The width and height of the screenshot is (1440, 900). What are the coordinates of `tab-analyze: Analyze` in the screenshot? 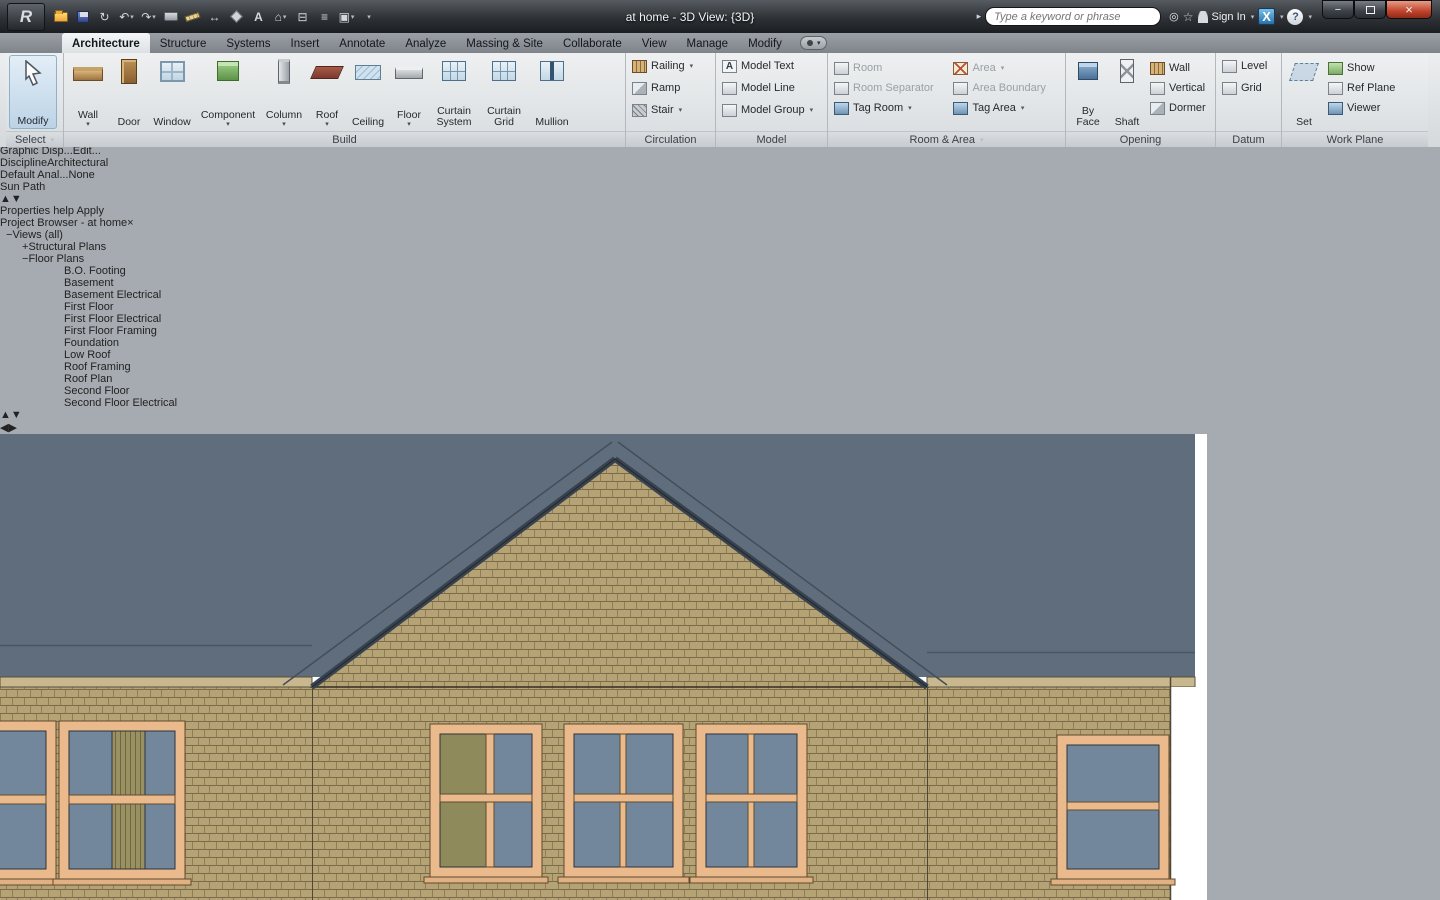 It's located at (425, 43).